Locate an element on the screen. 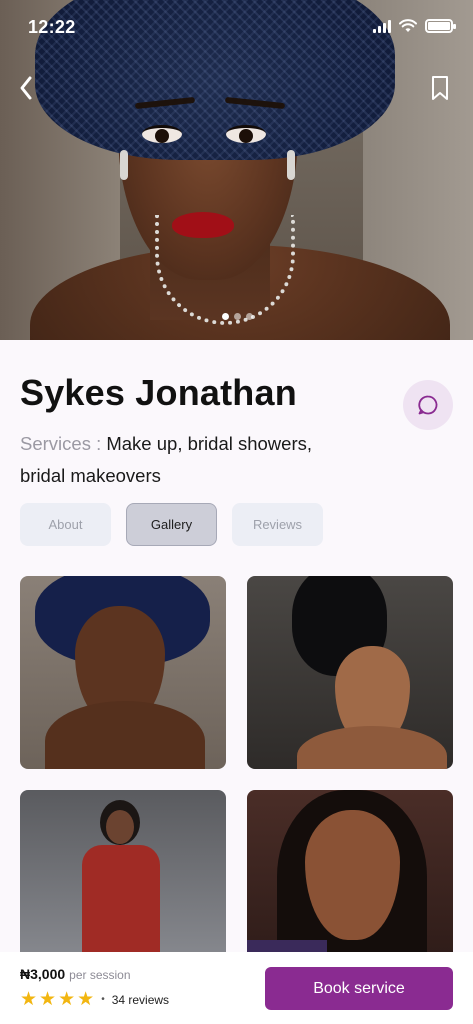 Image resolution: width=473 pixels, height=1024 pixels. profile-tabs: About Gallery Reviews is located at coordinates (171, 524).